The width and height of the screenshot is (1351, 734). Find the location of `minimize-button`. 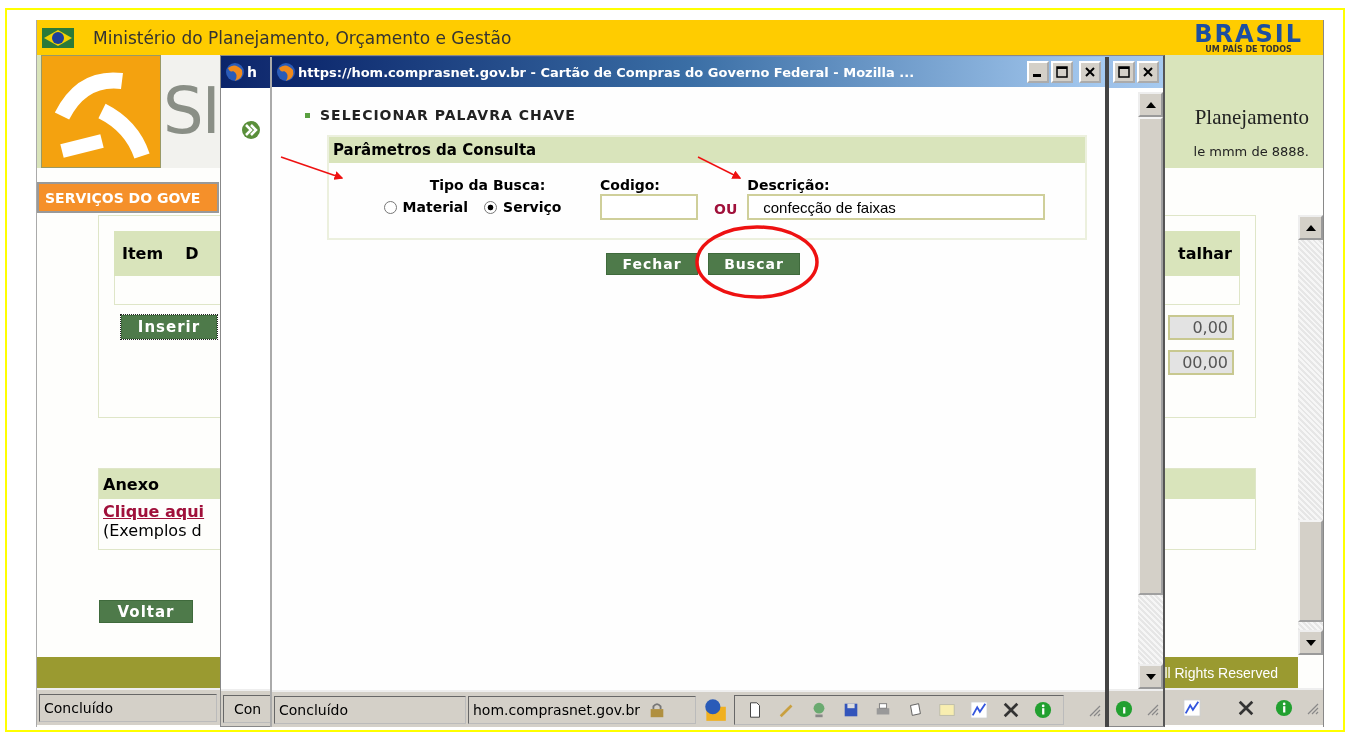

minimize-button is located at coordinates (1038, 72).